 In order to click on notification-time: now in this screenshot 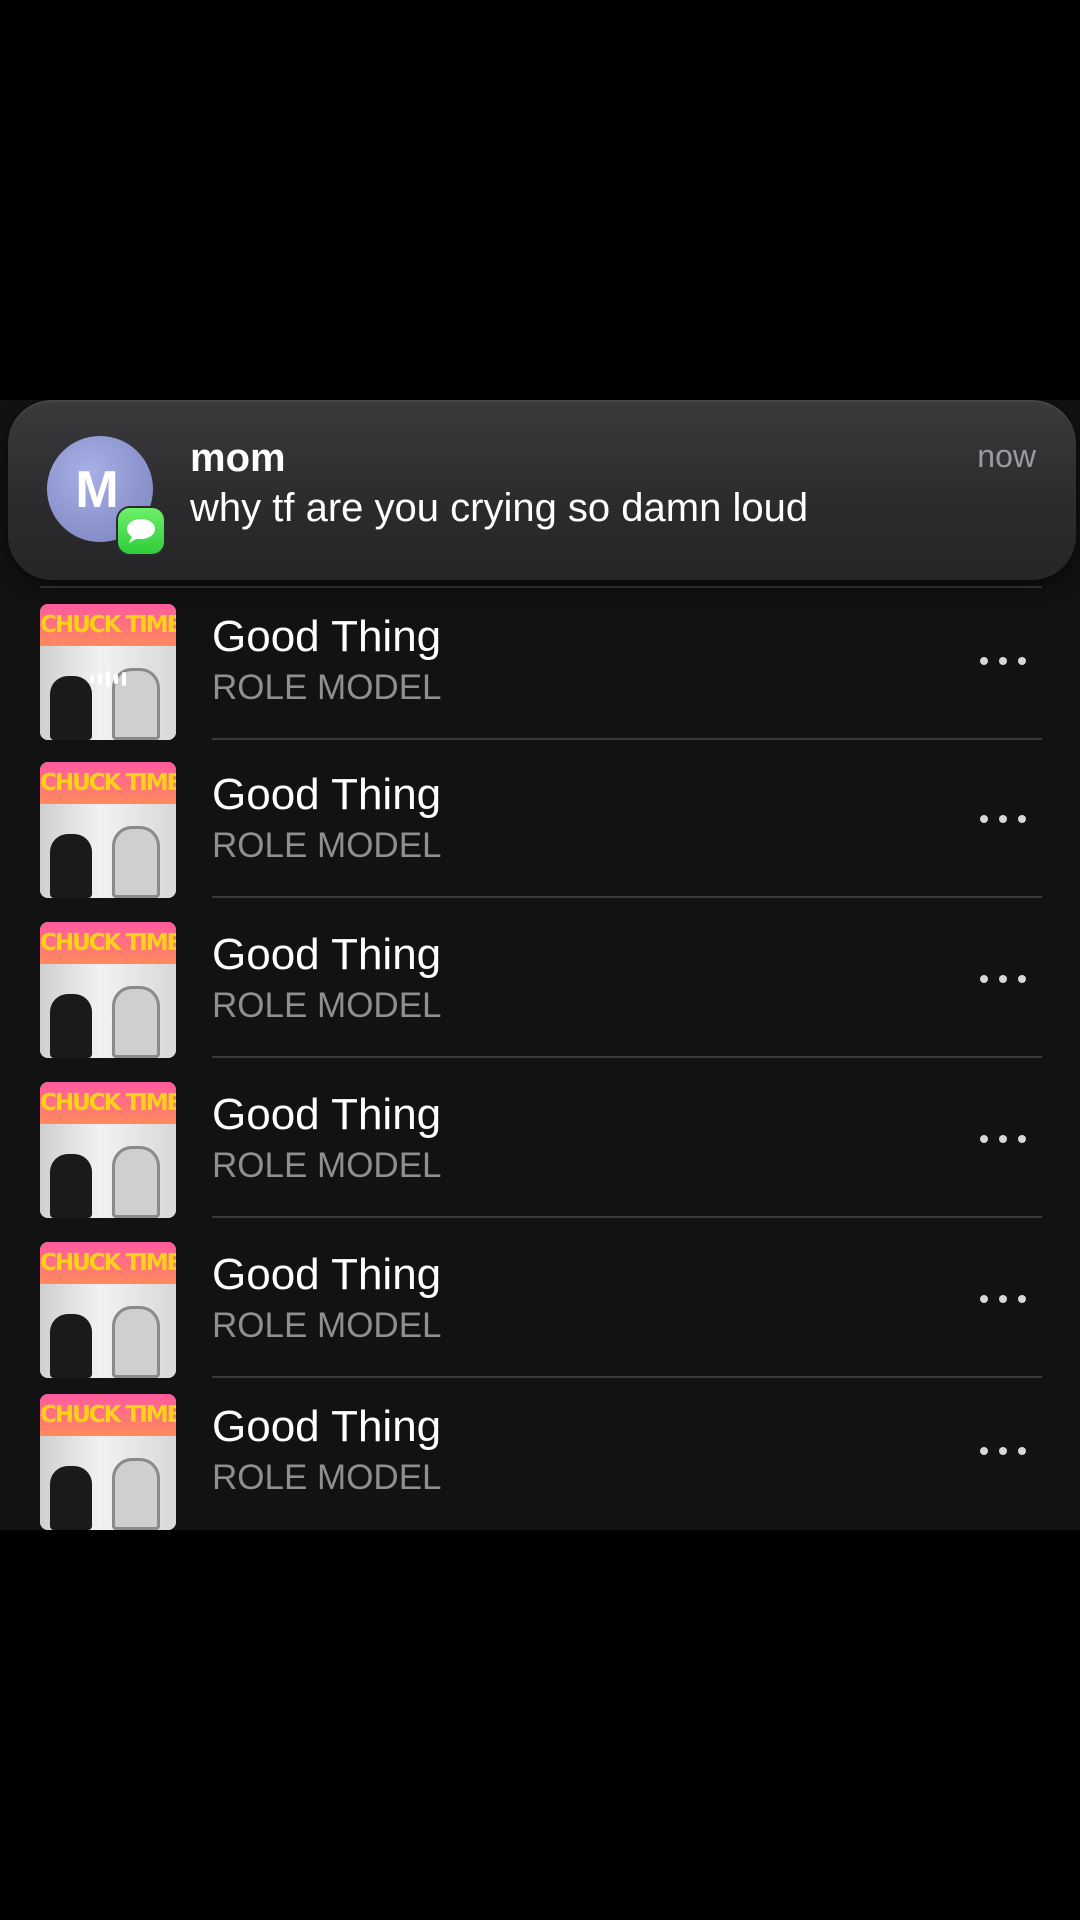, I will do `click(1006, 456)`.